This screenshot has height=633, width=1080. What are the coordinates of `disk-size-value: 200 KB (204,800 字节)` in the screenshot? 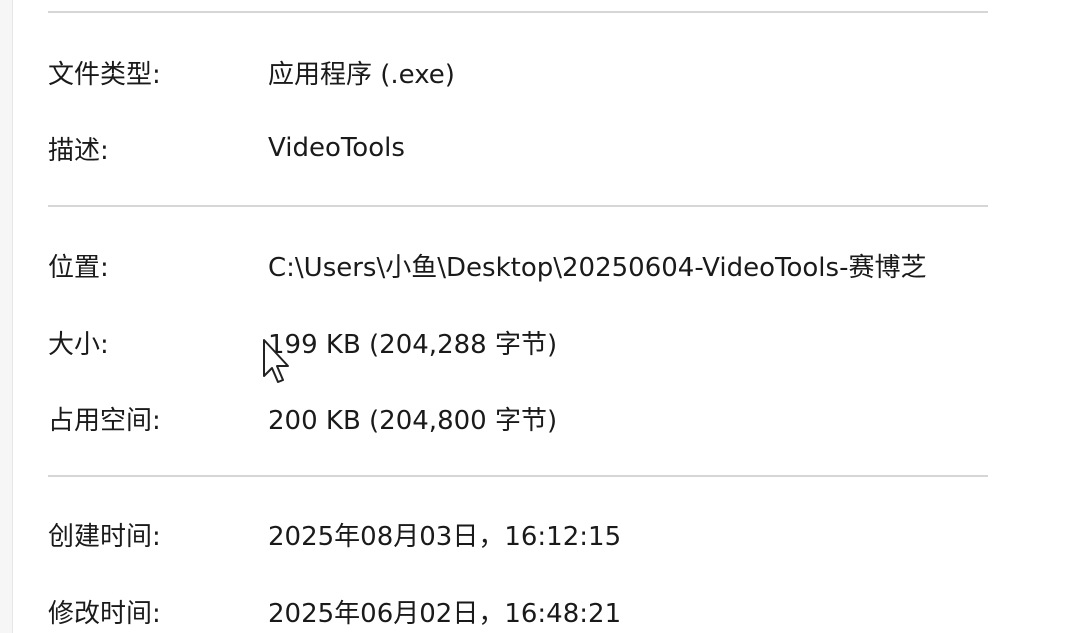 It's located at (413, 420).